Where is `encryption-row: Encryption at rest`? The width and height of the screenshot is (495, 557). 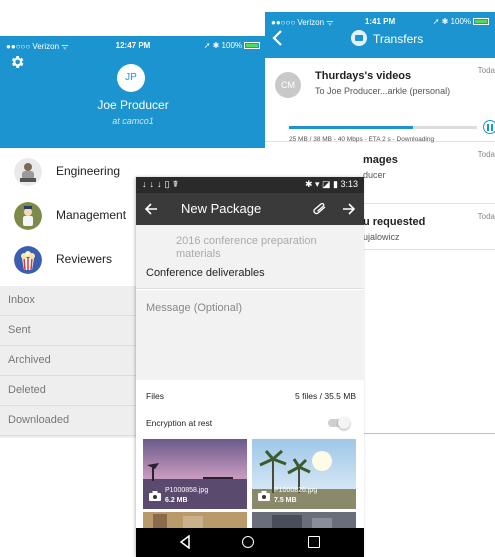 encryption-row: Encryption at rest is located at coordinates (250, 423).